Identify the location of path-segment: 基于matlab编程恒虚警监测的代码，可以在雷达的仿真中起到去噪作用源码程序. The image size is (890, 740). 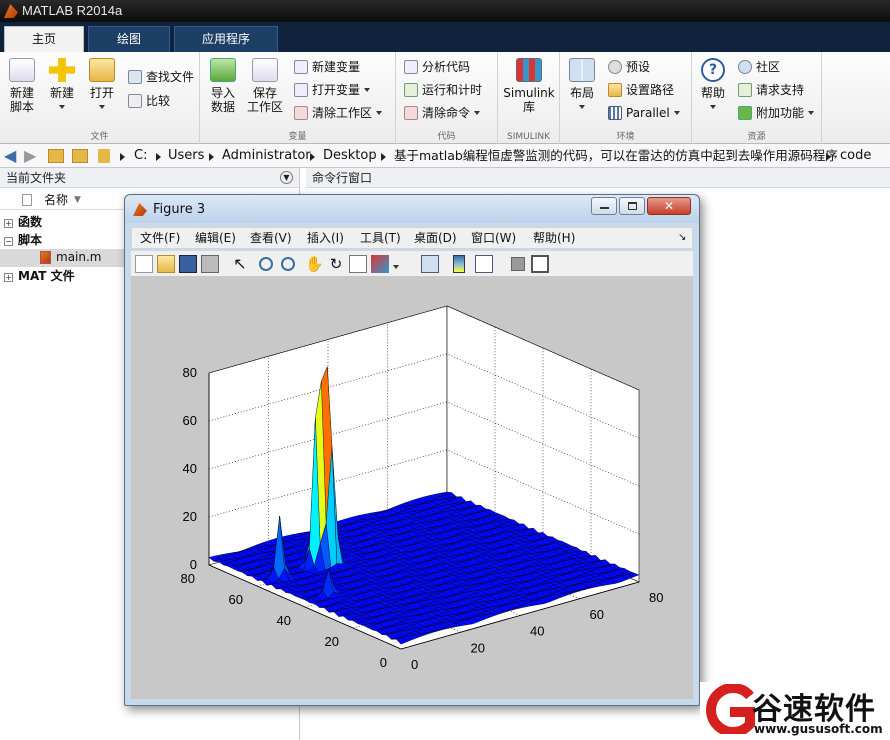
(616, 156).